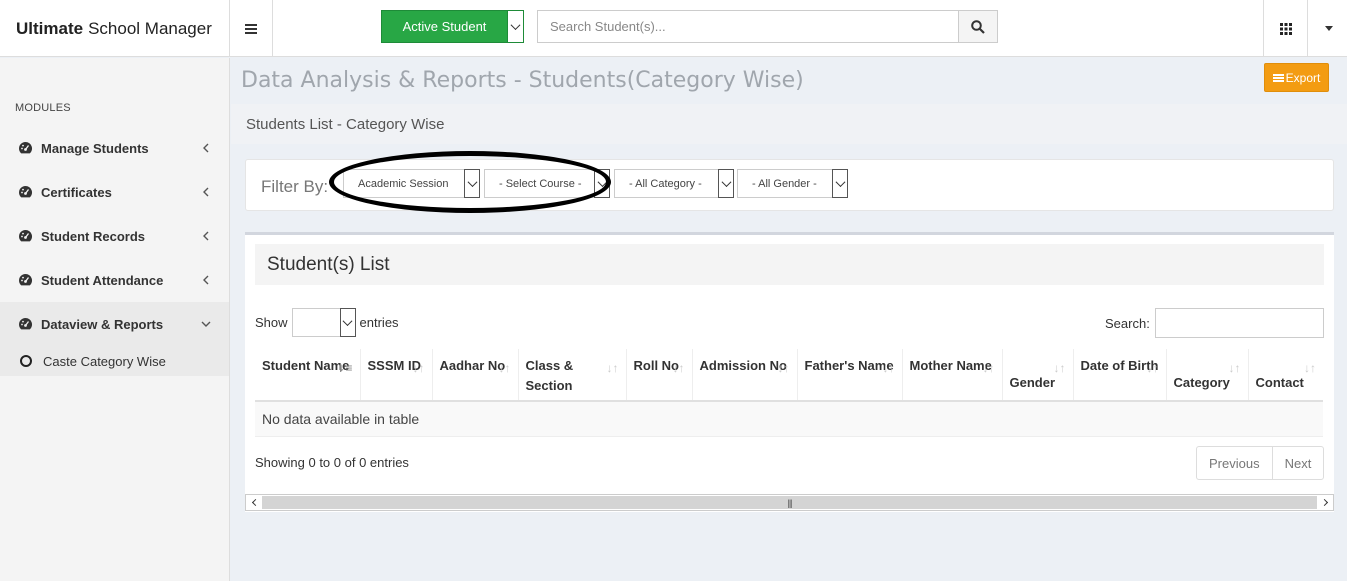  I want to click on page-subtitle: Students List - Category Wise, so click(789, 124).